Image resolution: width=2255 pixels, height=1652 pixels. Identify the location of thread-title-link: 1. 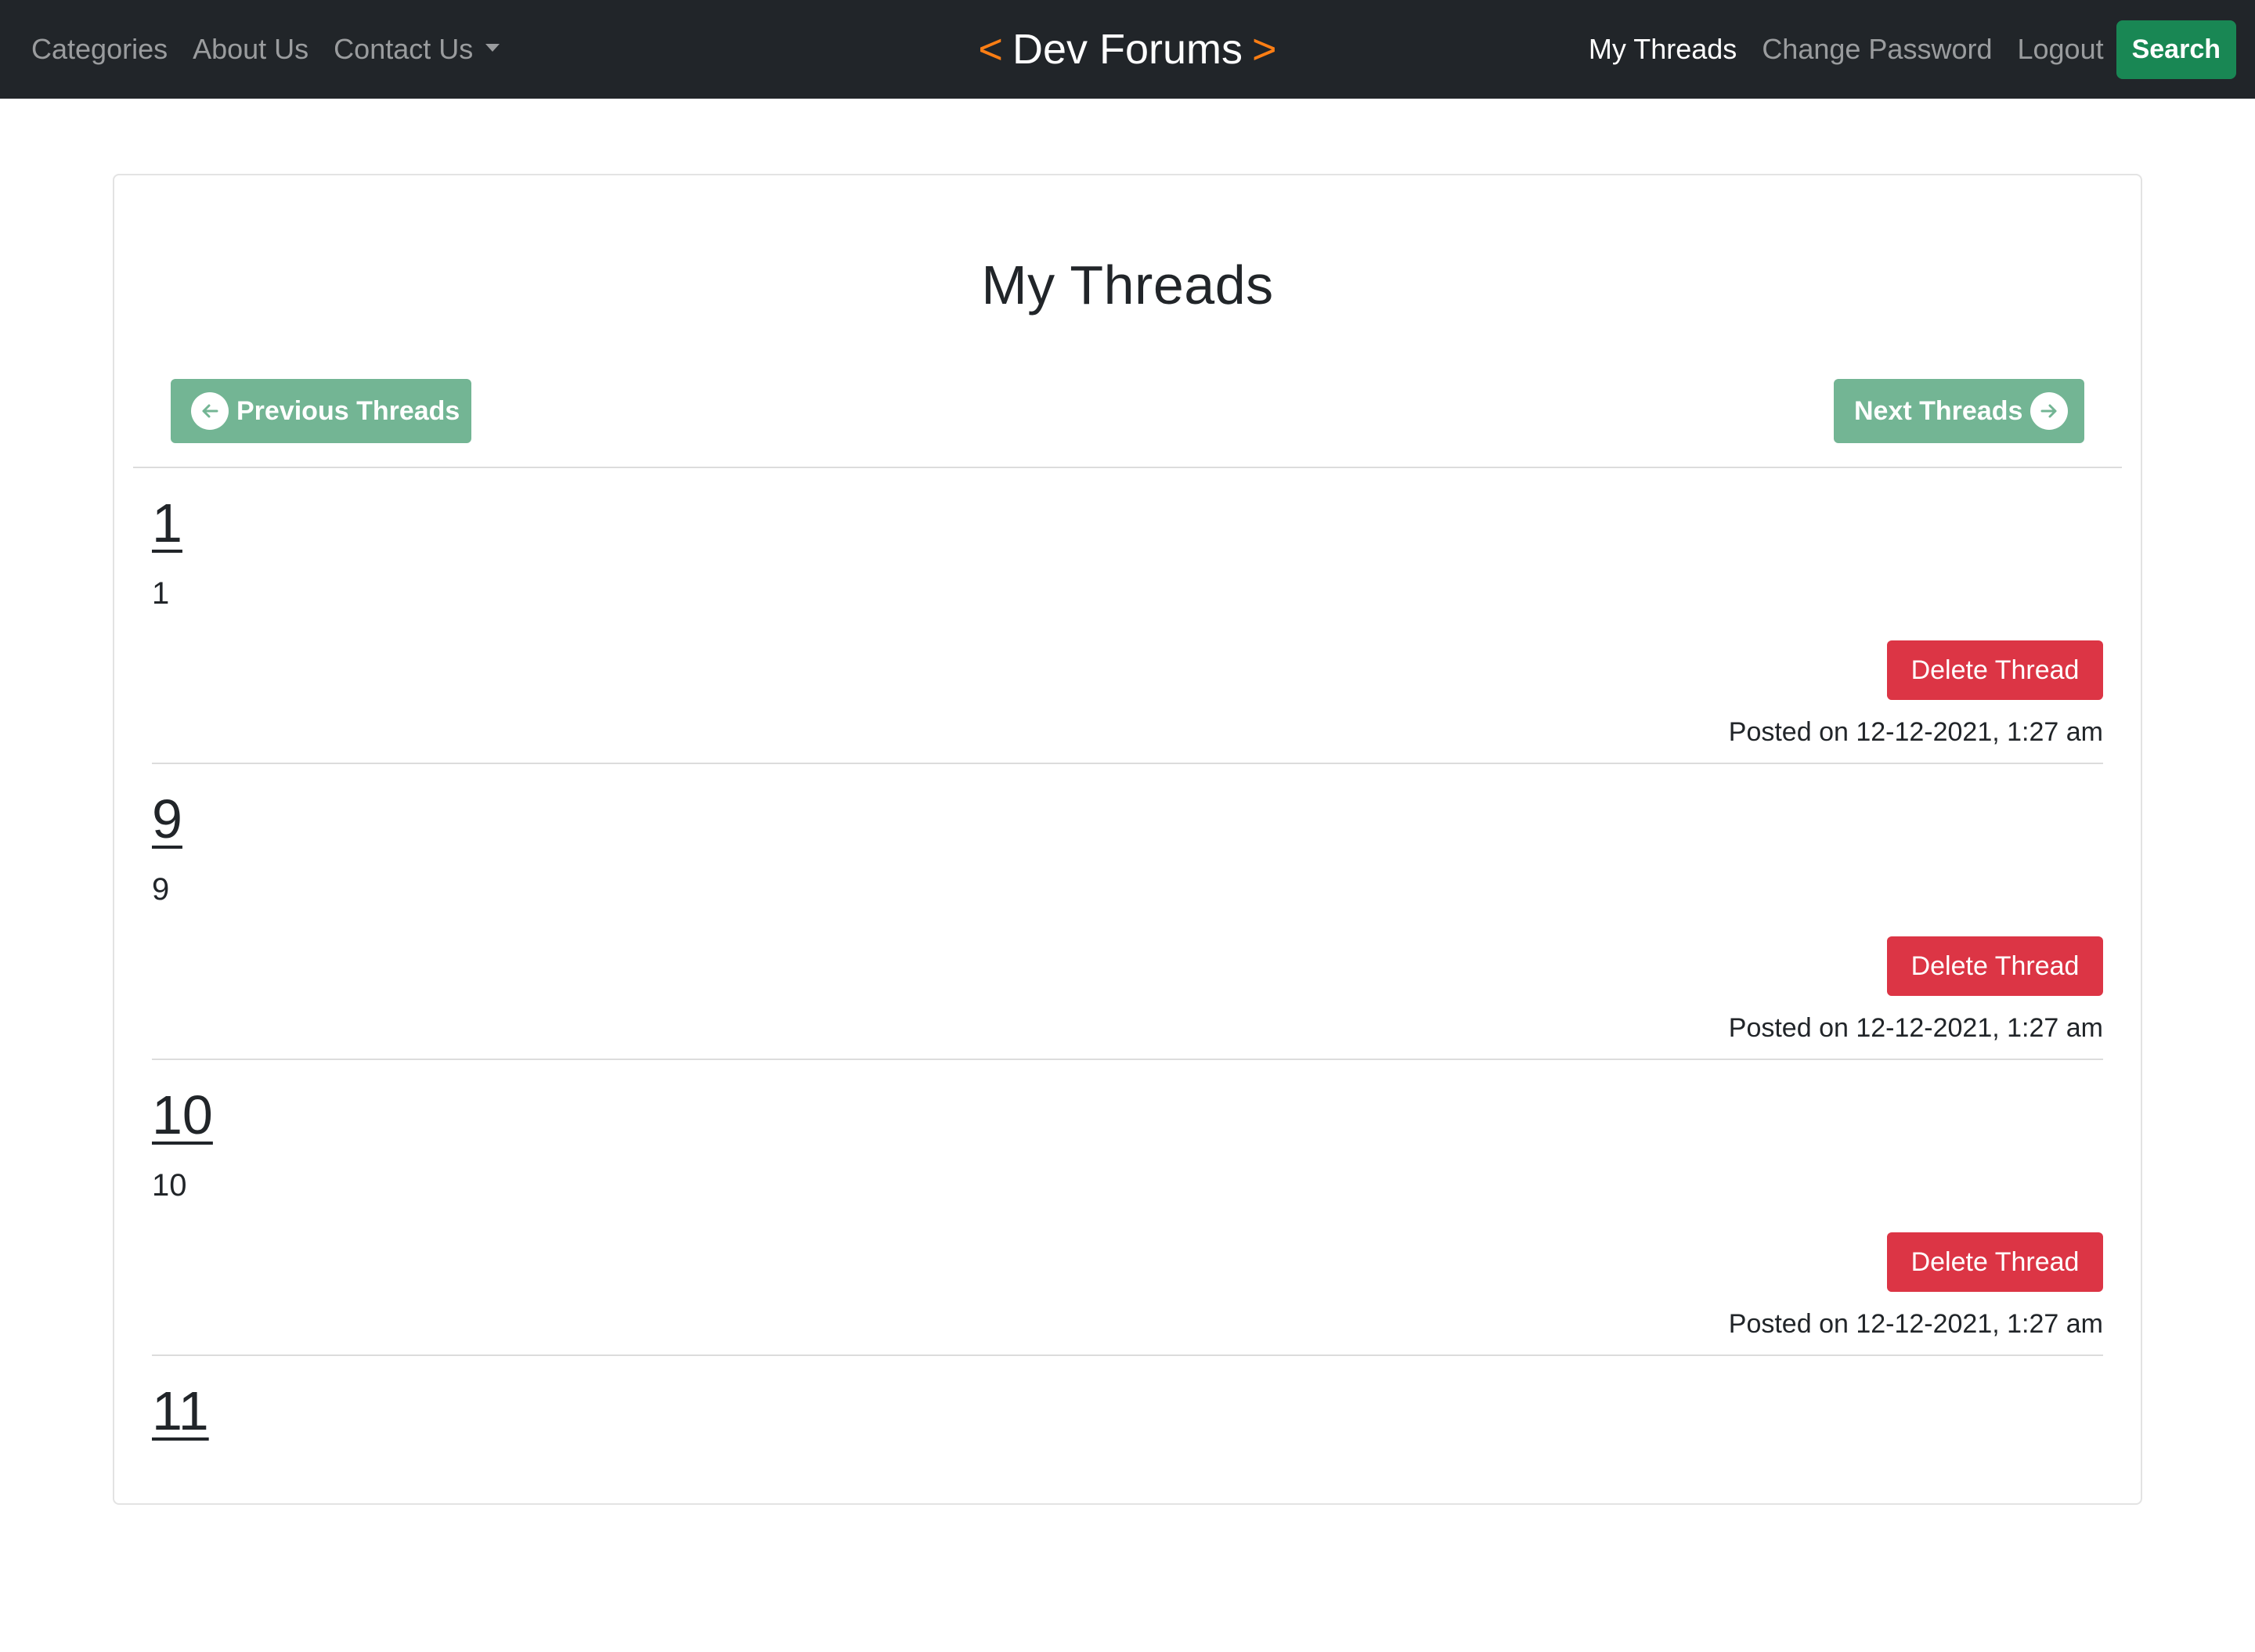
(167, 523).